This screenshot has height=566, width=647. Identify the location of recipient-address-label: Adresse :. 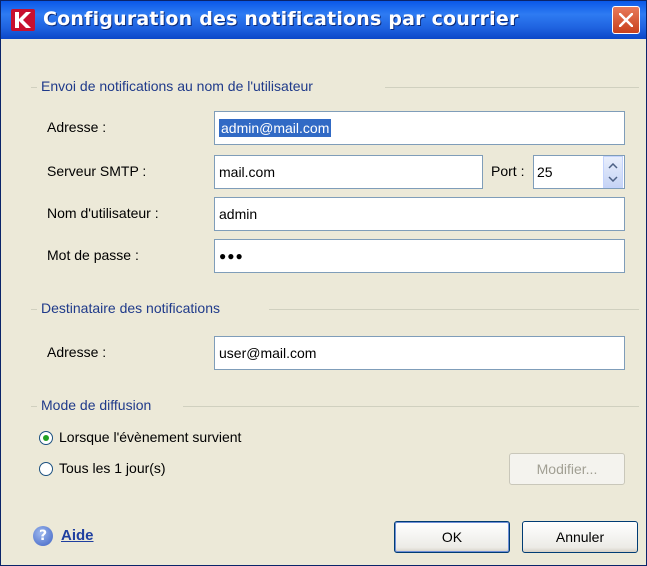
(77, 352).